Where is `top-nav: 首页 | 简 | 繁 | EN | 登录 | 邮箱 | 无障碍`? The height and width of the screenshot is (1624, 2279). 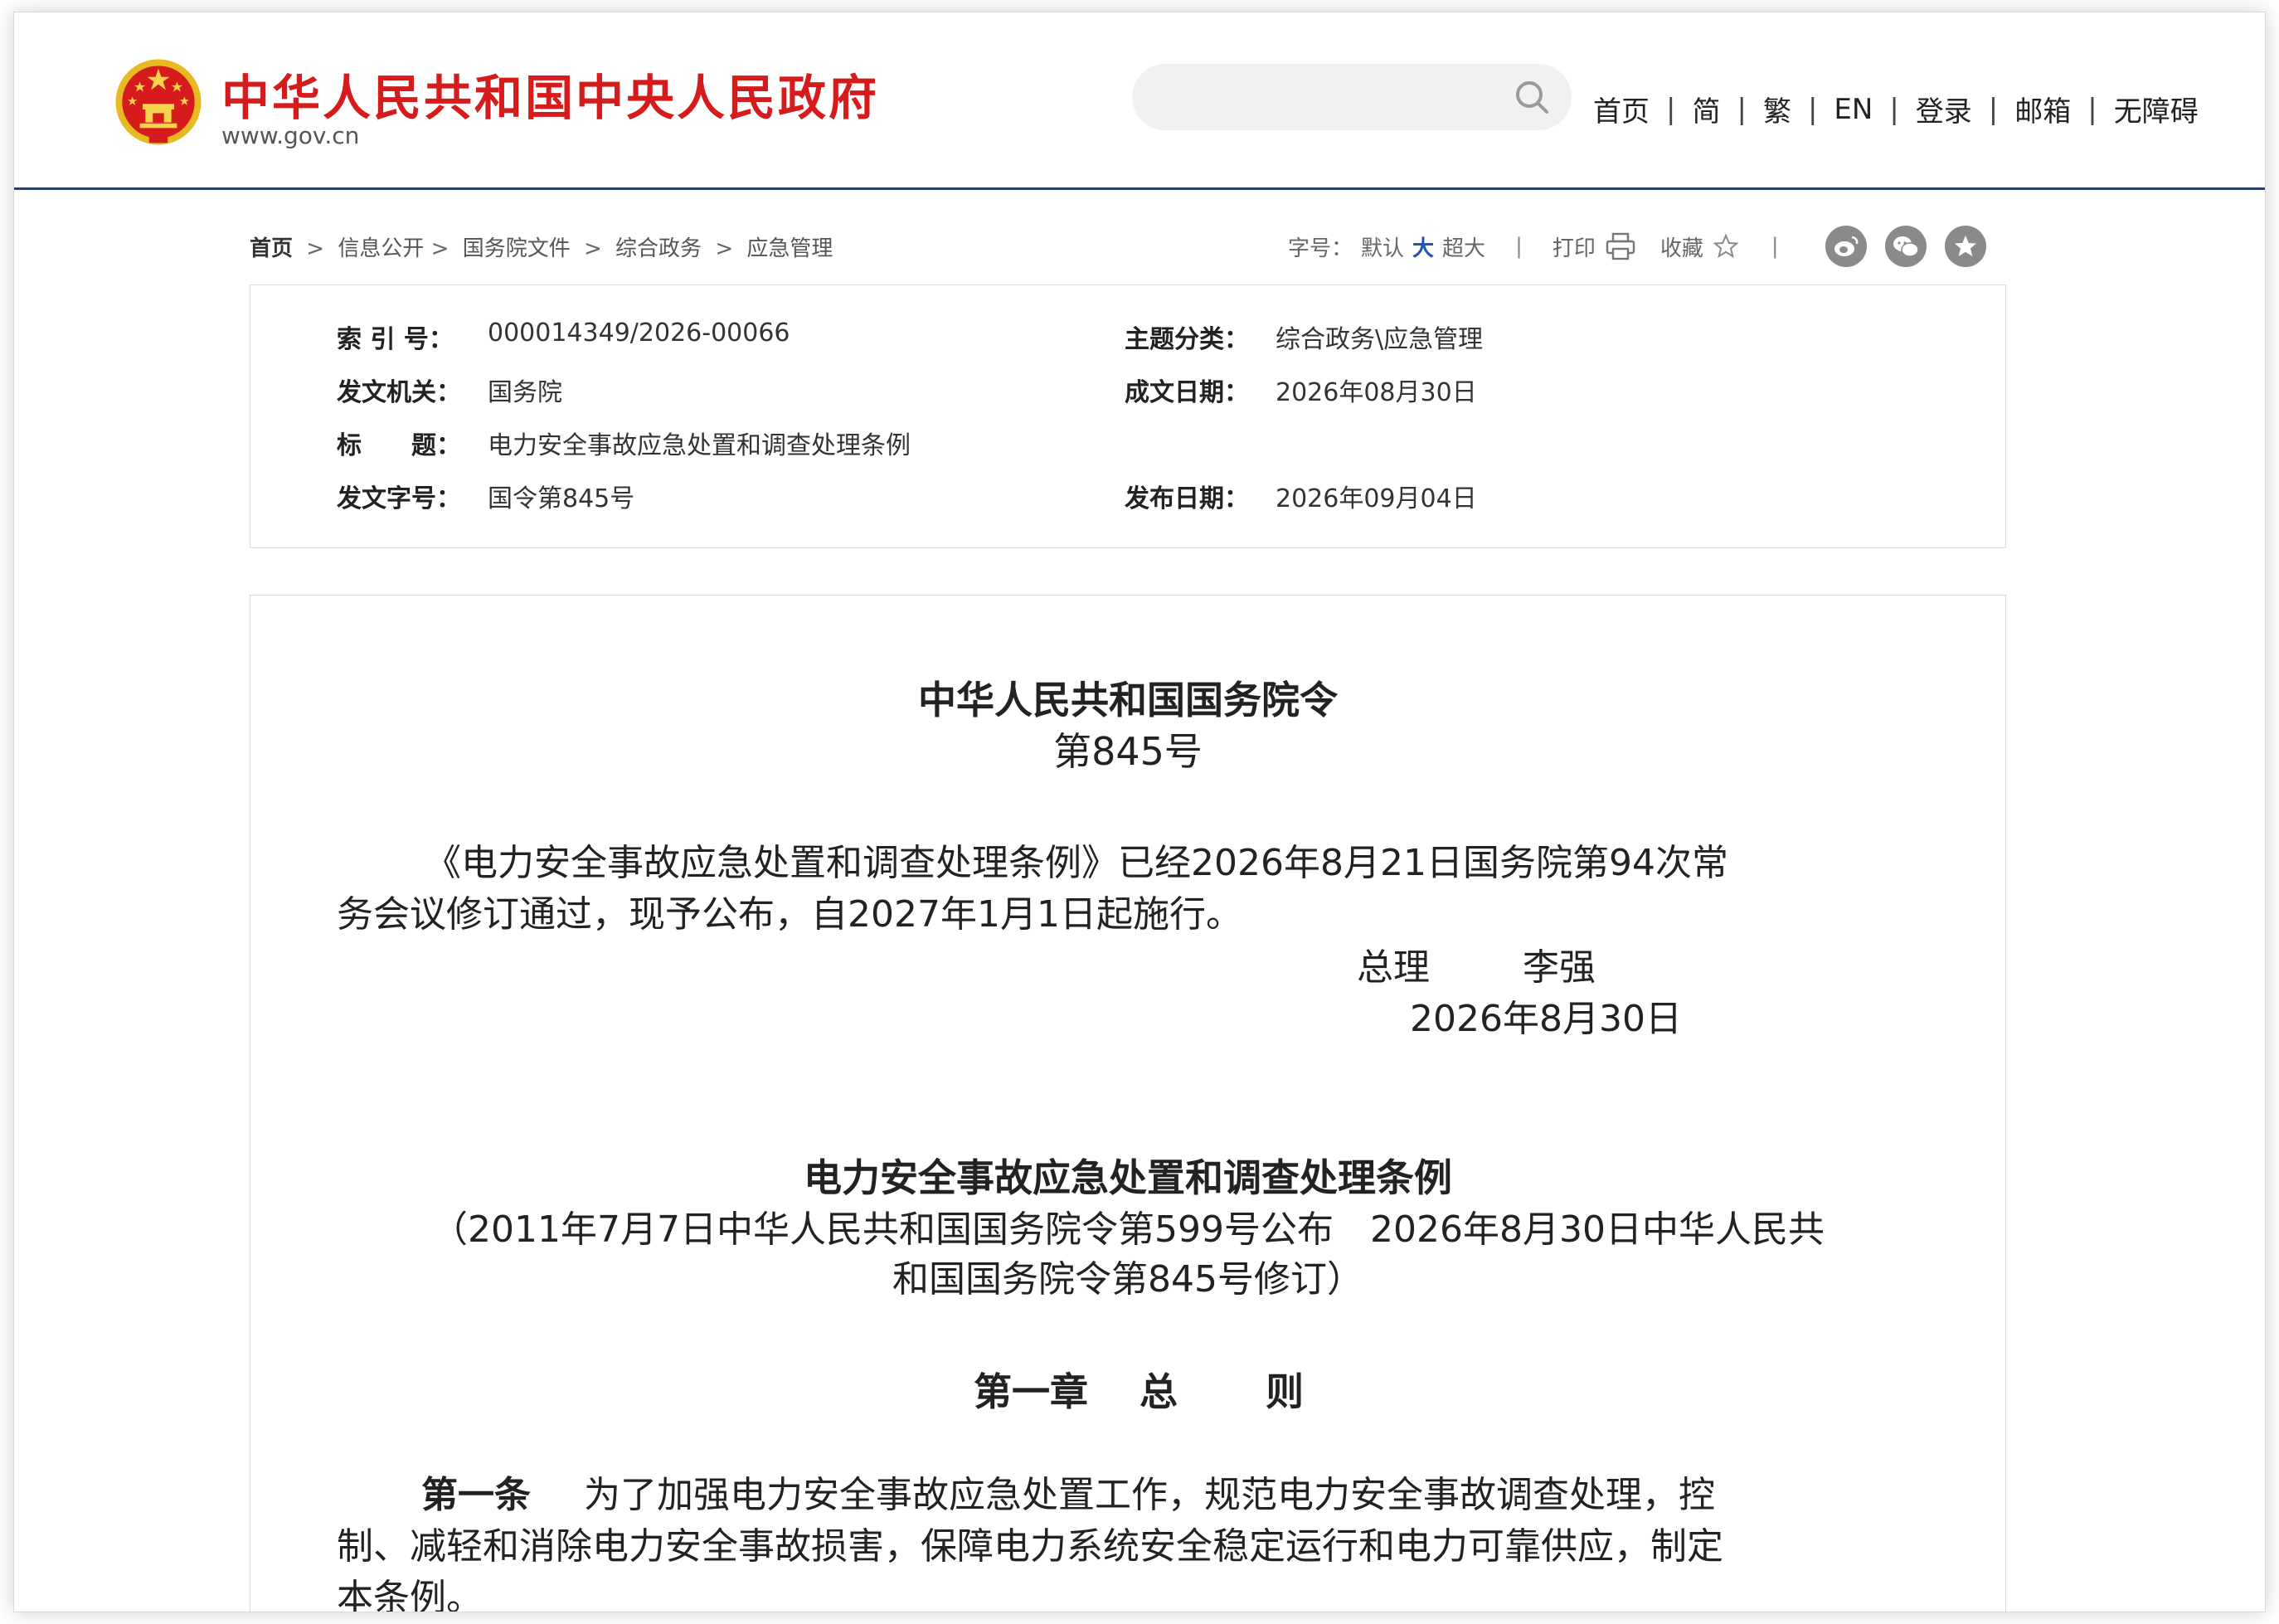 top-nav: 首页 | 简 | 繁 | EN | 登录 | 邮箱 | 无障碍 is located at coordinates (1896, 109).